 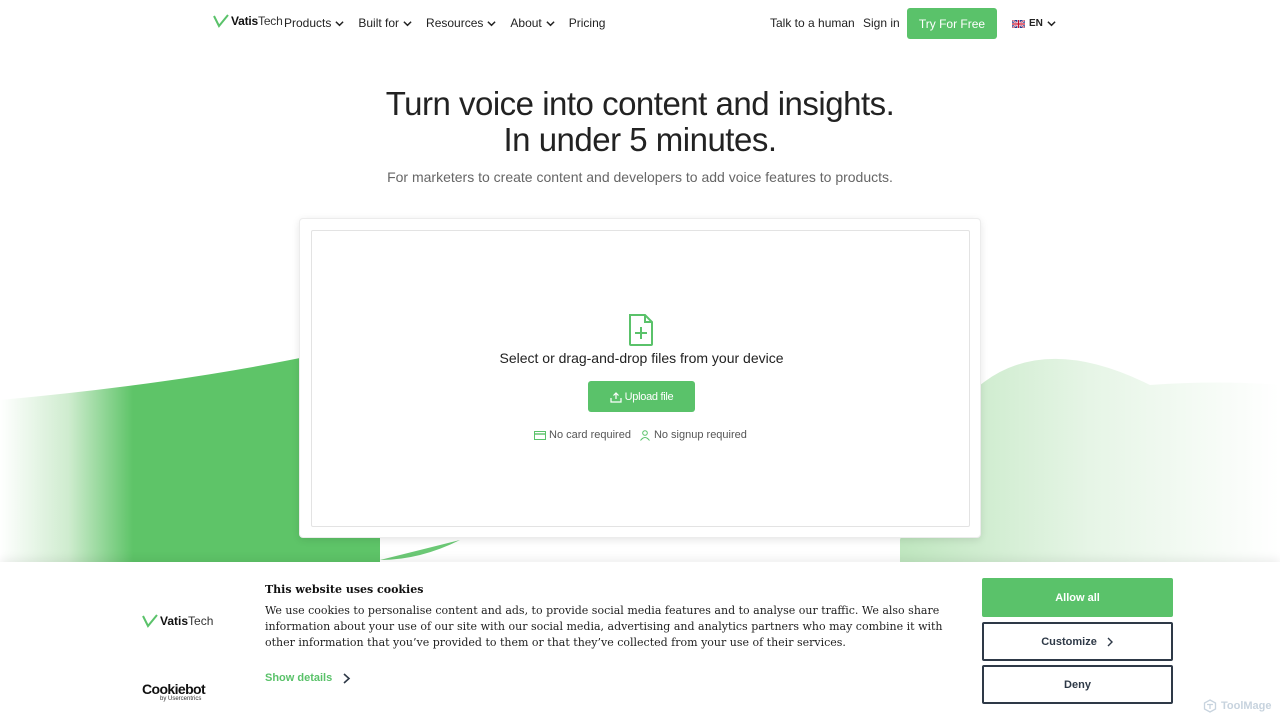 I want to click on nav-pricing: Pricing, so click(x=587, y=23).